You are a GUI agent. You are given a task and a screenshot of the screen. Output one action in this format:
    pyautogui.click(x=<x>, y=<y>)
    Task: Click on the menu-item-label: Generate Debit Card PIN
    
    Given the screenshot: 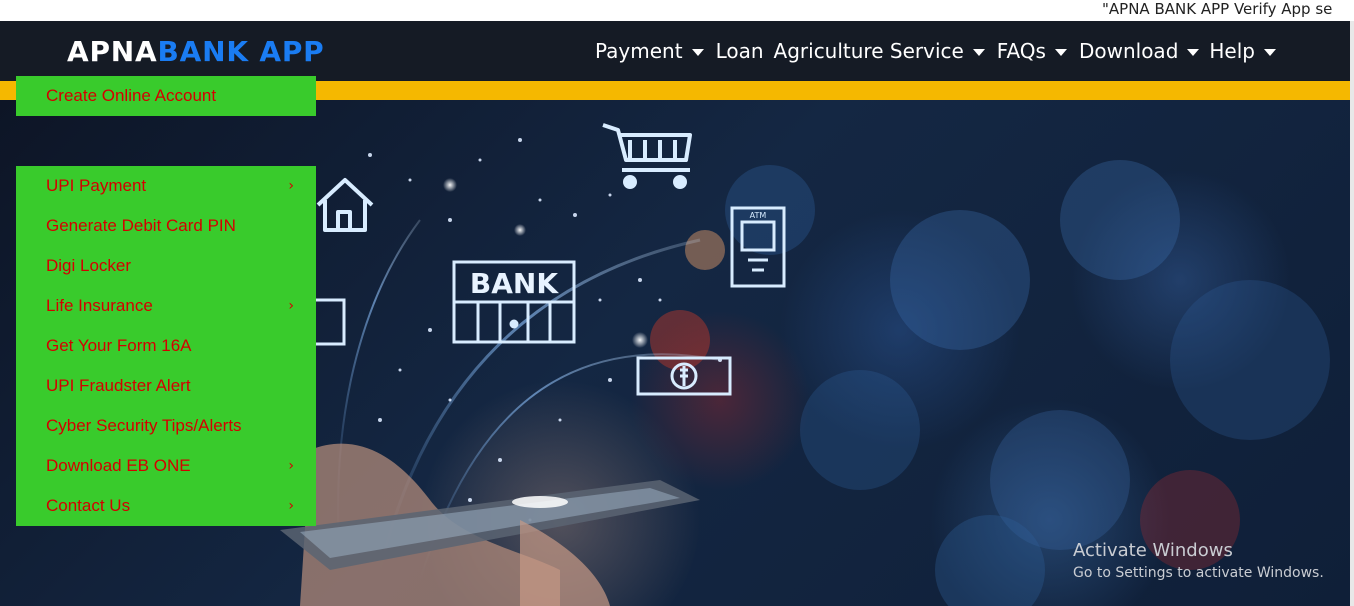 What is the action you would take?
    pyautogui.click(x=141, y=225)
    